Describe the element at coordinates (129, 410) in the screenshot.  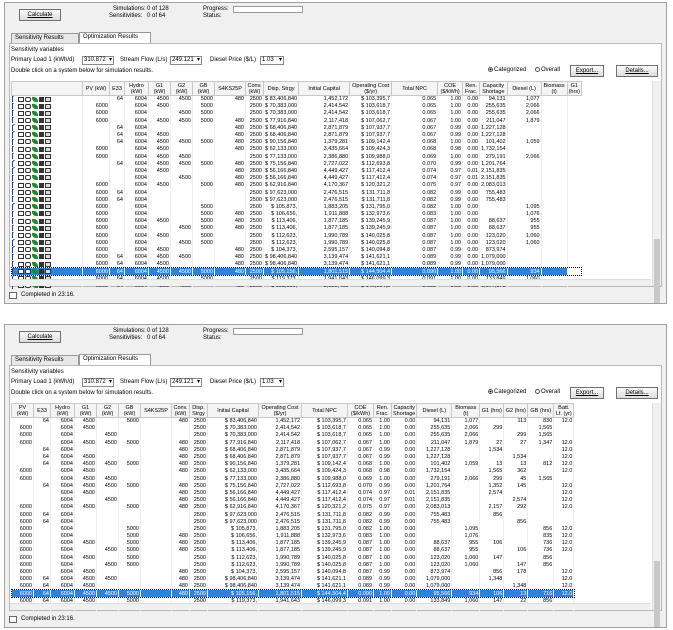
I see `column-header: GB (kW)` at that location.